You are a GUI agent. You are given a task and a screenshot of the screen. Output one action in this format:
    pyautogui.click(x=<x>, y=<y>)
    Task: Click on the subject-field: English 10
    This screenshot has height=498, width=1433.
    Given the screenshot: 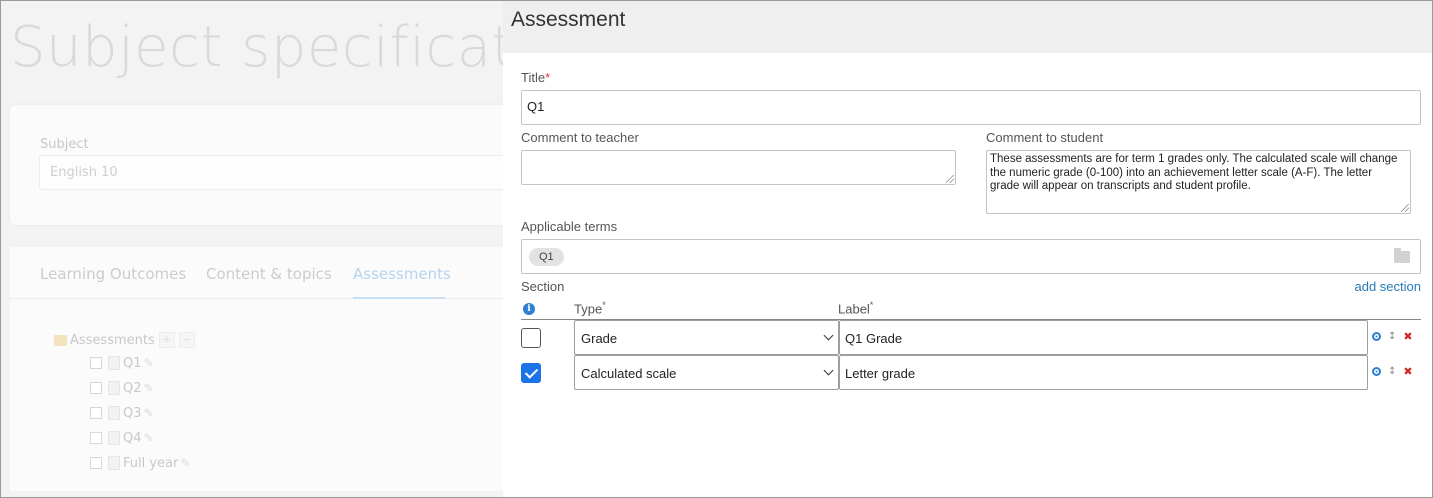 What is the action you would take?
    pyautogui.click(x=271, y=172)
    